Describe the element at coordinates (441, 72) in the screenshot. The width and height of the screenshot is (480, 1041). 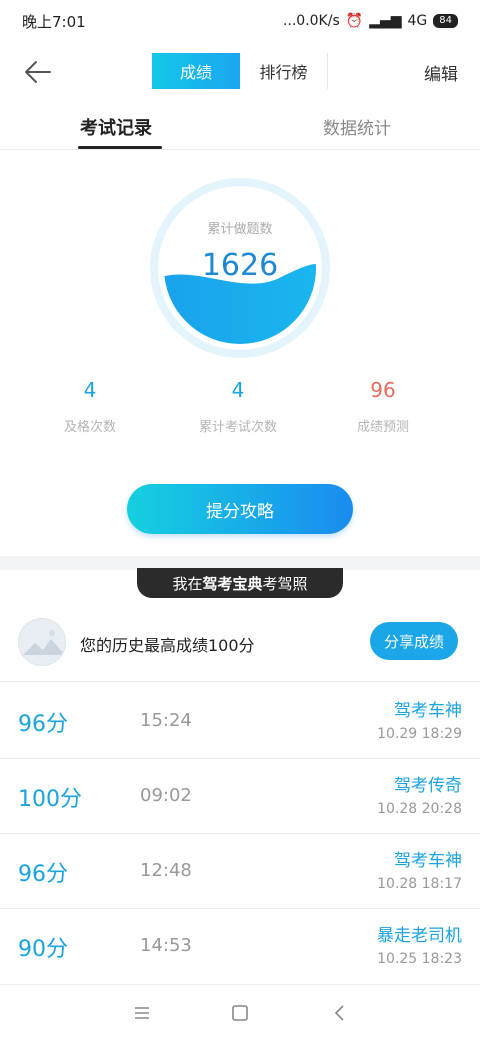
I see `edit-button: 编辑` at that location.